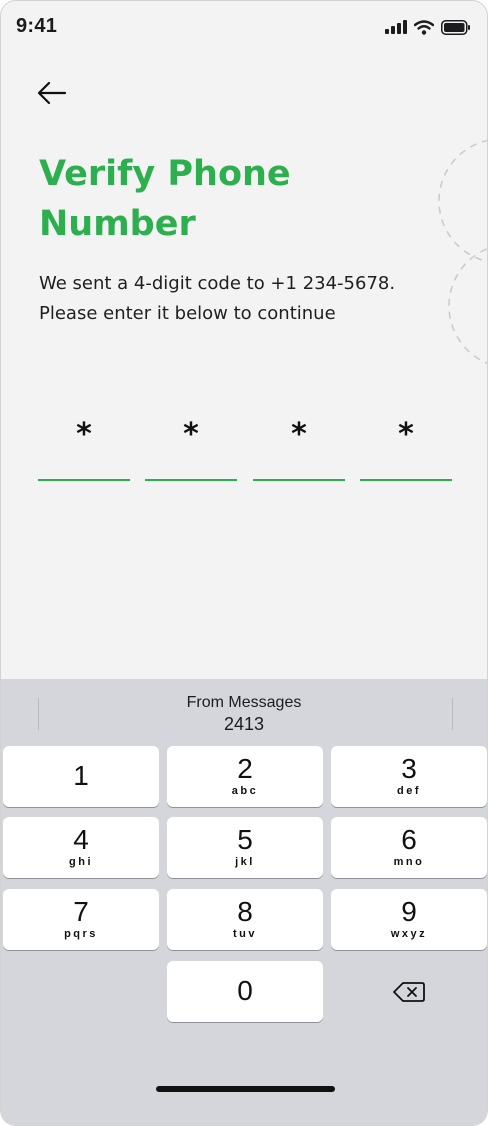  What do you see at coordinates (409, 934) in the screenshot?
I see `key-9-letters: wxyz` at bounding box center [409, 934].